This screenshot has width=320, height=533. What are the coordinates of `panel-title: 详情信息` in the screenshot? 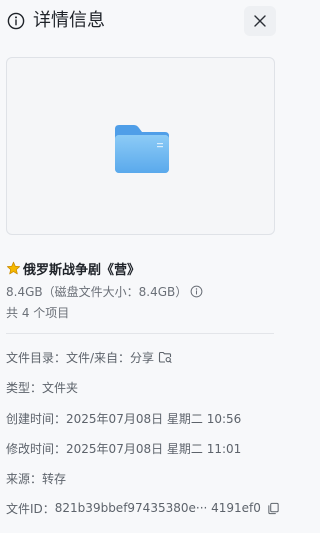 It's located at (69, 20).